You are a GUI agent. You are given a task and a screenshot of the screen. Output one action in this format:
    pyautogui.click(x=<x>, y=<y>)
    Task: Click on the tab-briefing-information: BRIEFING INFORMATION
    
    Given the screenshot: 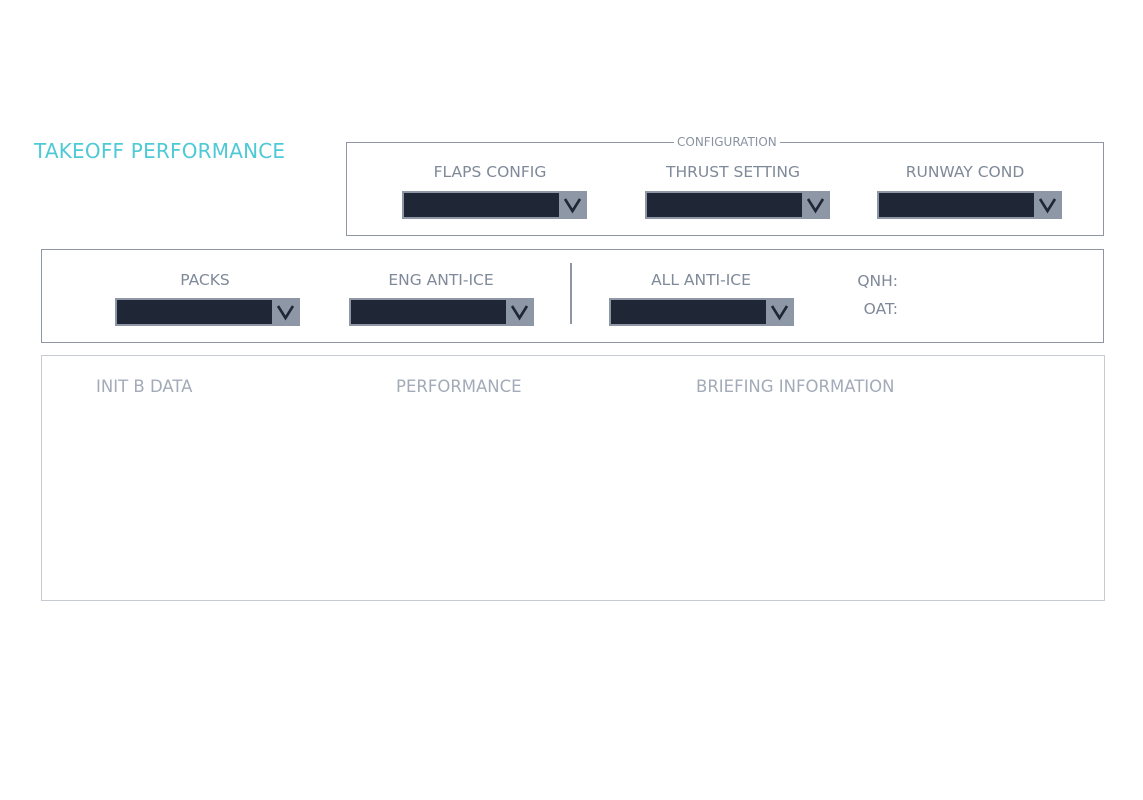 What is the action you would take?
    pyautogui.click(x=795, y=386)
    